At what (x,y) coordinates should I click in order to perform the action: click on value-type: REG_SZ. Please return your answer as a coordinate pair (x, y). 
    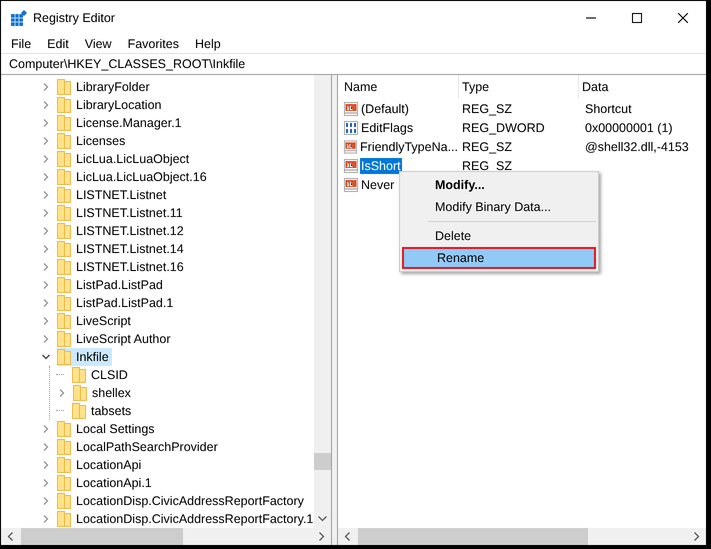
    Looking at the image, I should click on (487, 147).